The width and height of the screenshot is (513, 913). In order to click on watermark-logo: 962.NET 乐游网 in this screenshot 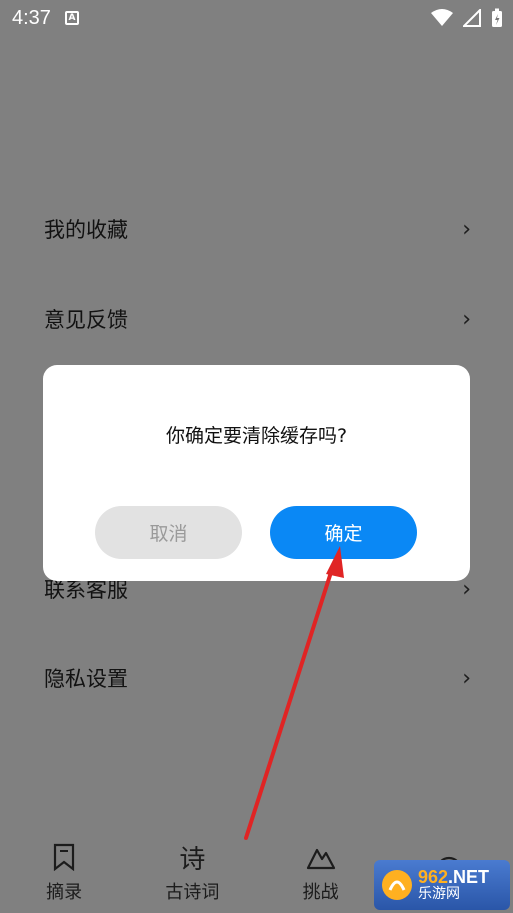, I will do `click(442, 885)`.